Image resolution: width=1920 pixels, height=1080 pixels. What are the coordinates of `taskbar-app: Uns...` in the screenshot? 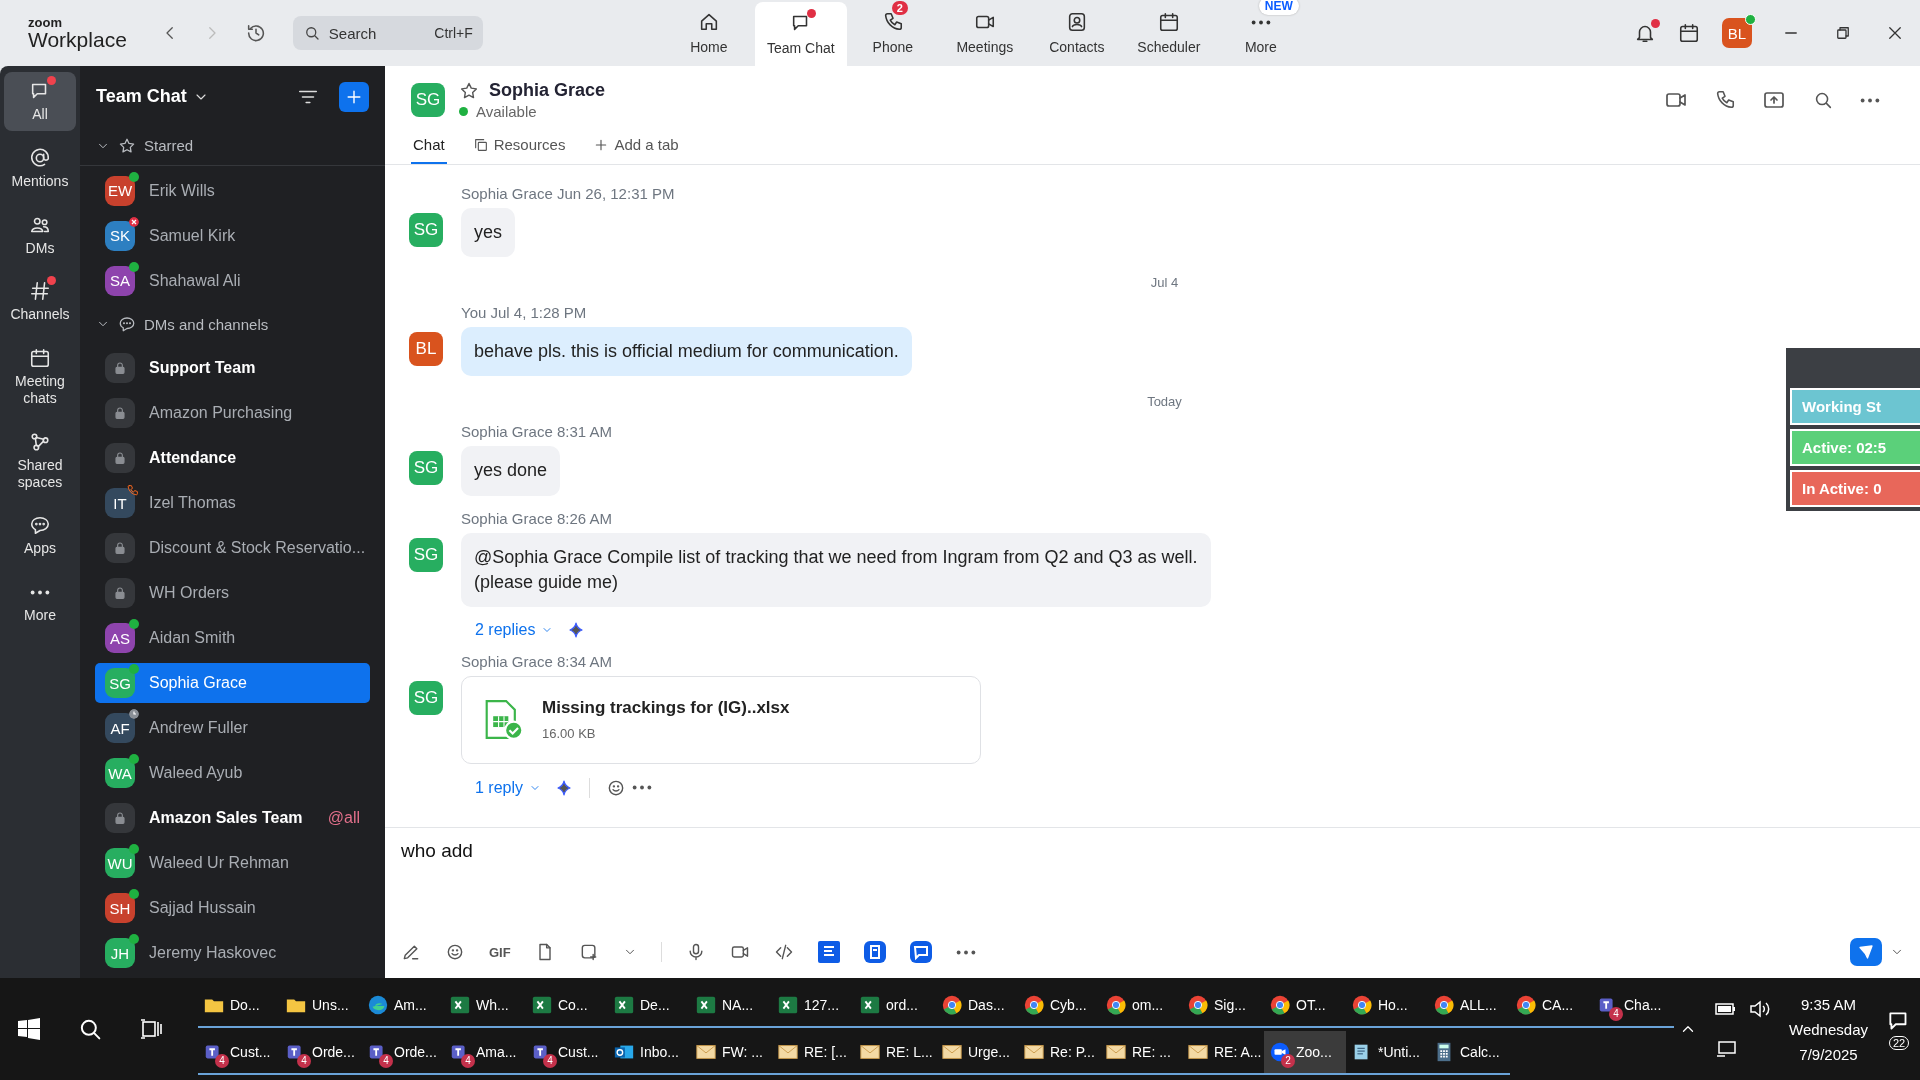 It's located at (321, 1005).